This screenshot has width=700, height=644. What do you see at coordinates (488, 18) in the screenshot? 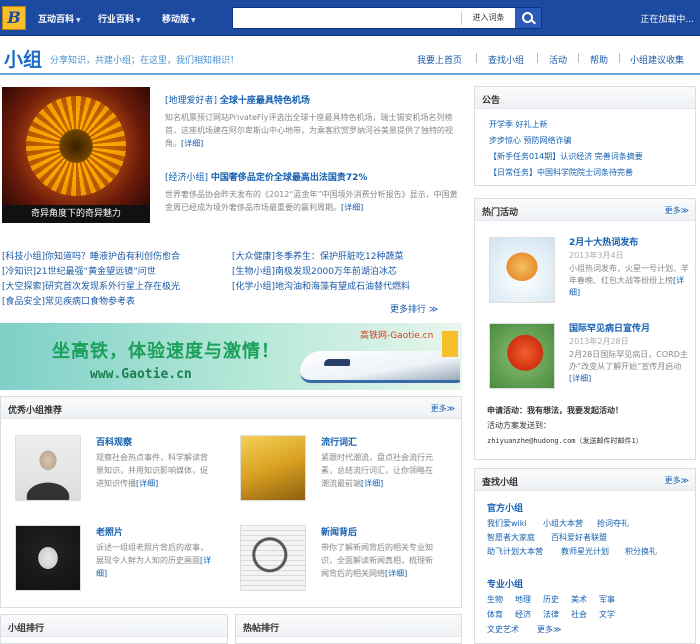
I see `enter-entry-button: 进入词条` at bounding box center [488, 18].